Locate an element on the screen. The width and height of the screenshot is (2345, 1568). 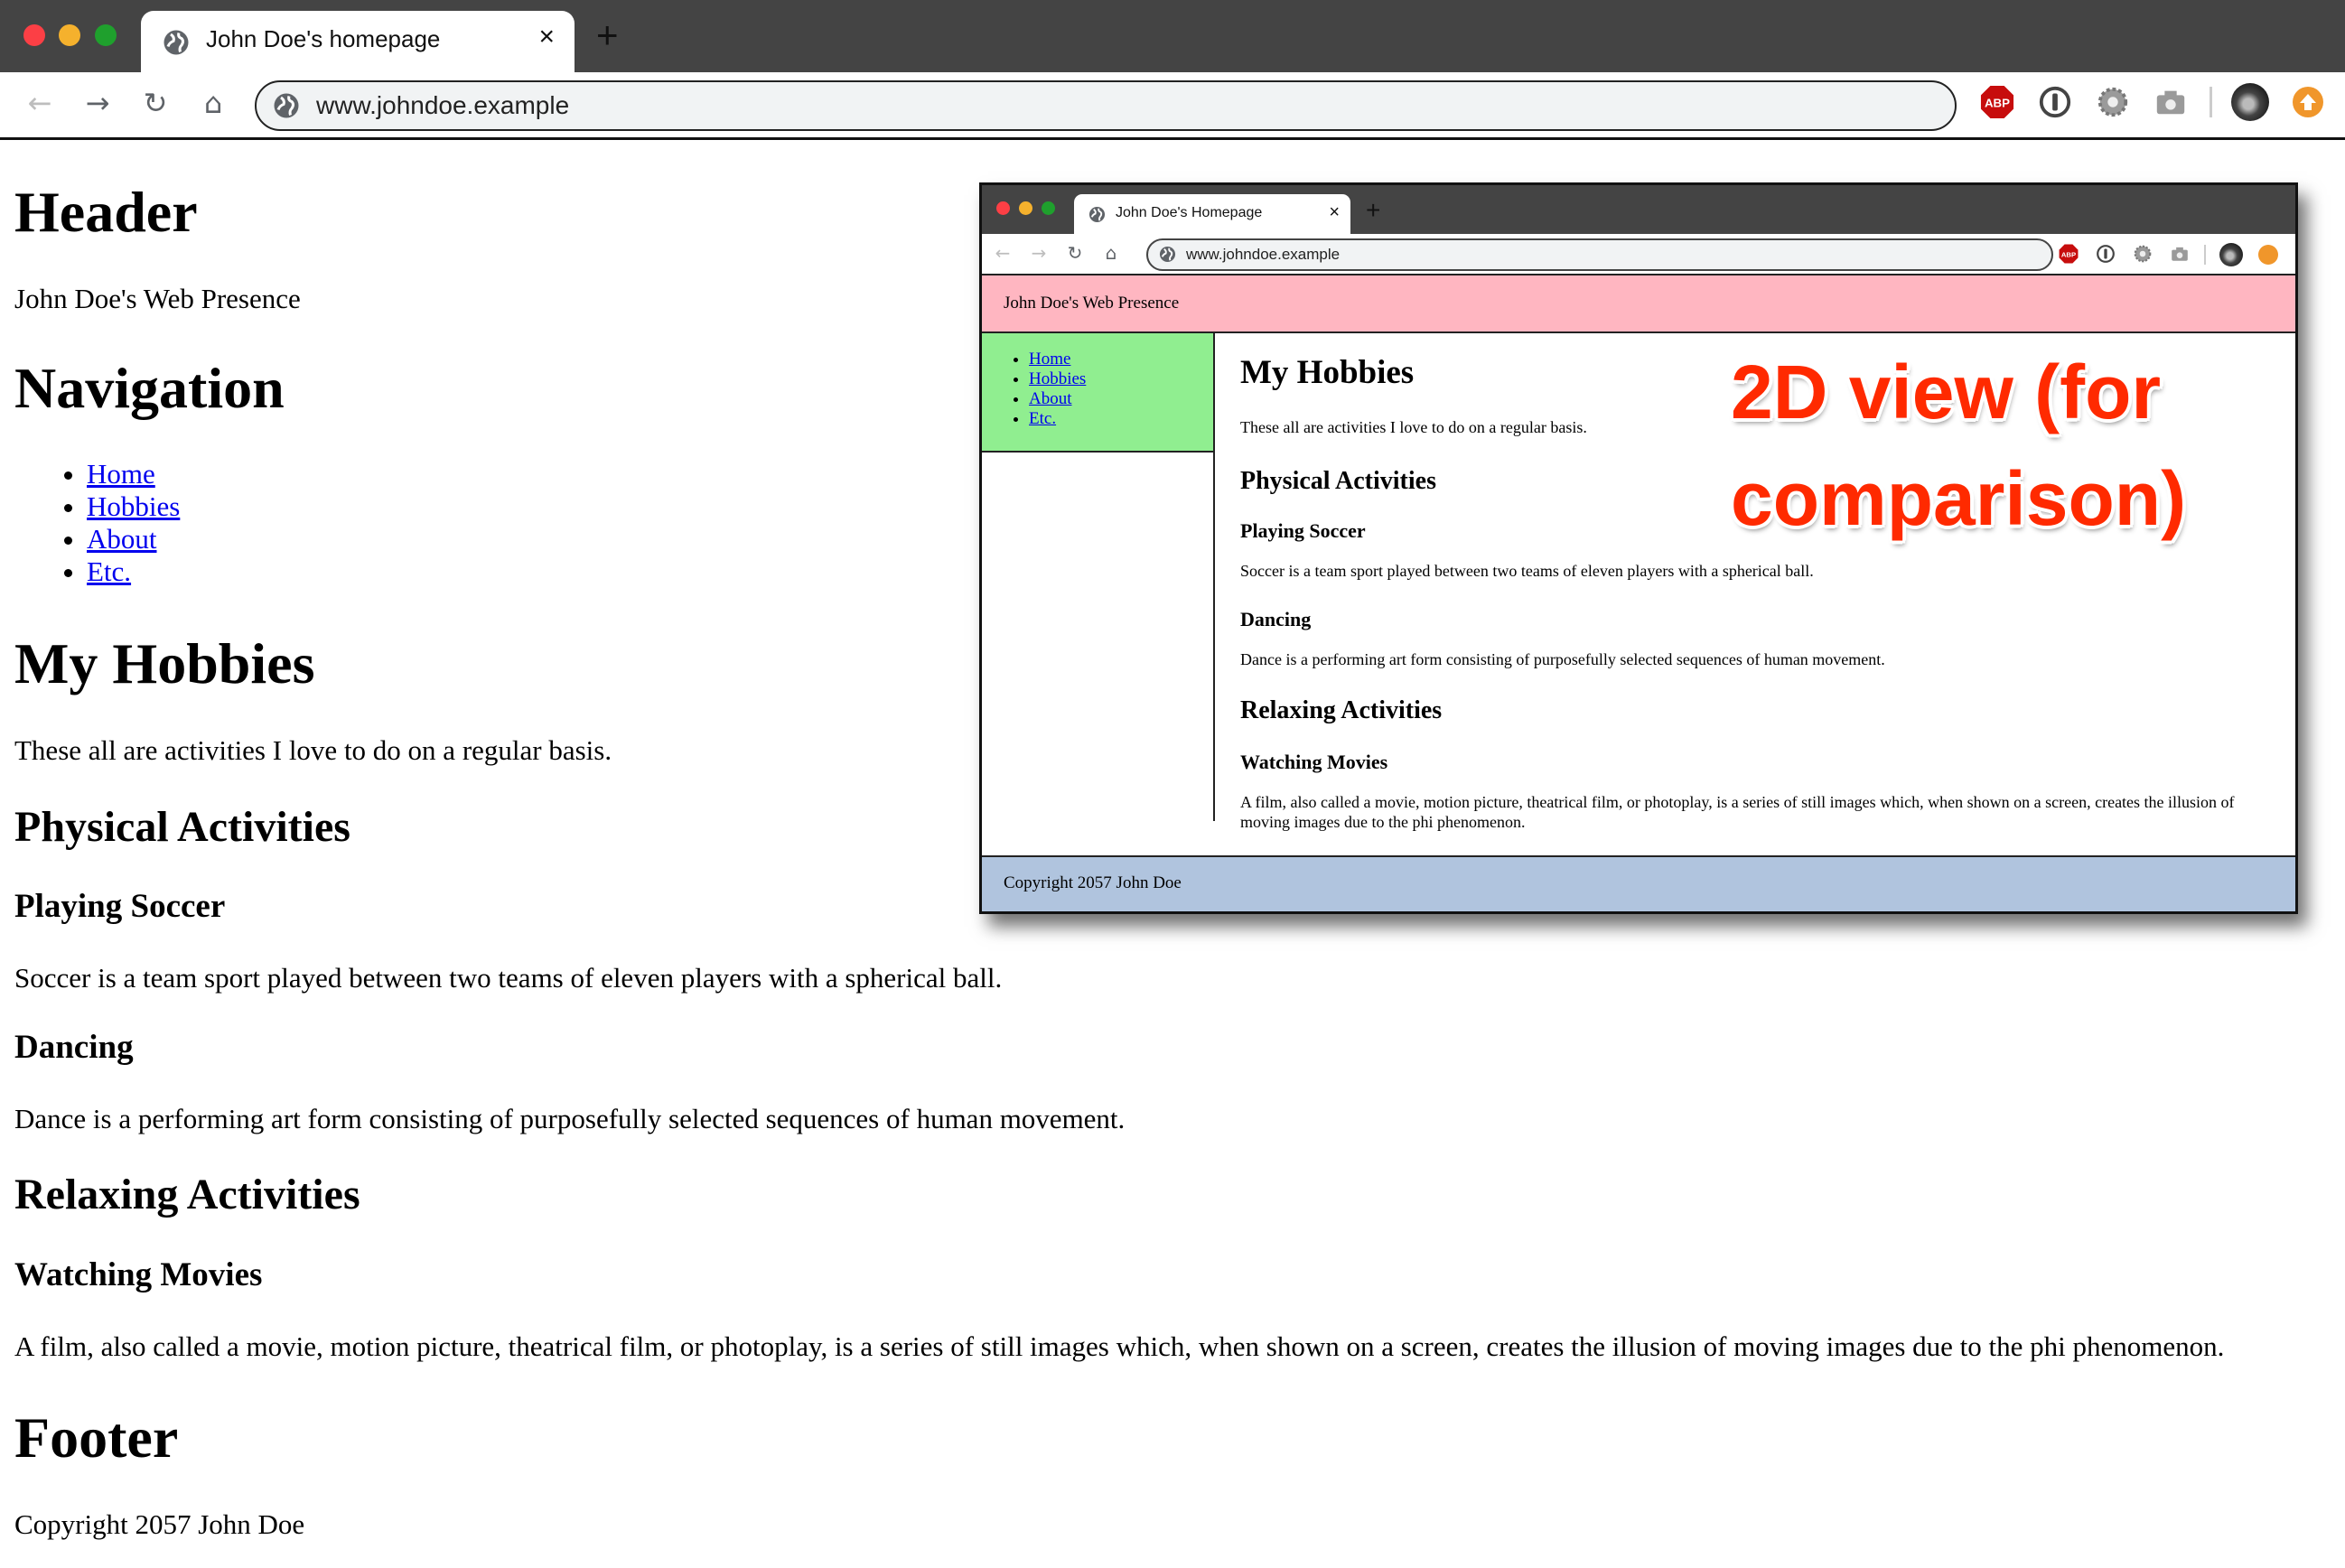
inset-nav-link-home: Home is located at coordinates (1050, 359).